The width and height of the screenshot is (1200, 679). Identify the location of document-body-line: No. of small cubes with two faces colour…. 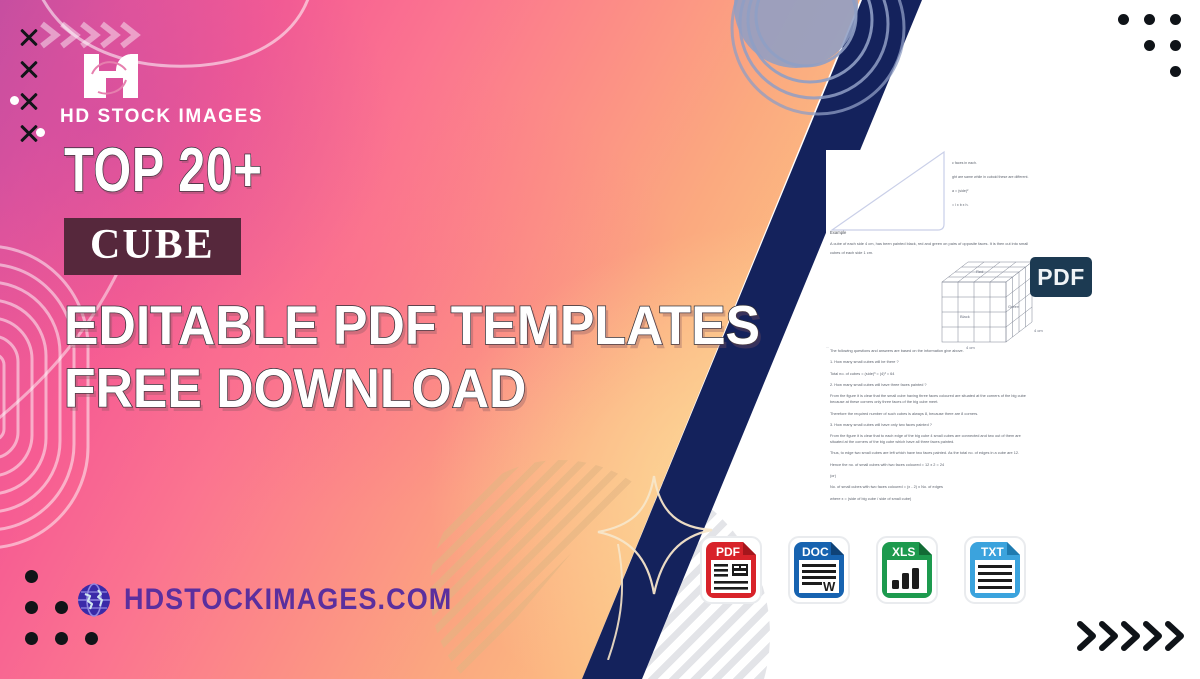
(886, 487).